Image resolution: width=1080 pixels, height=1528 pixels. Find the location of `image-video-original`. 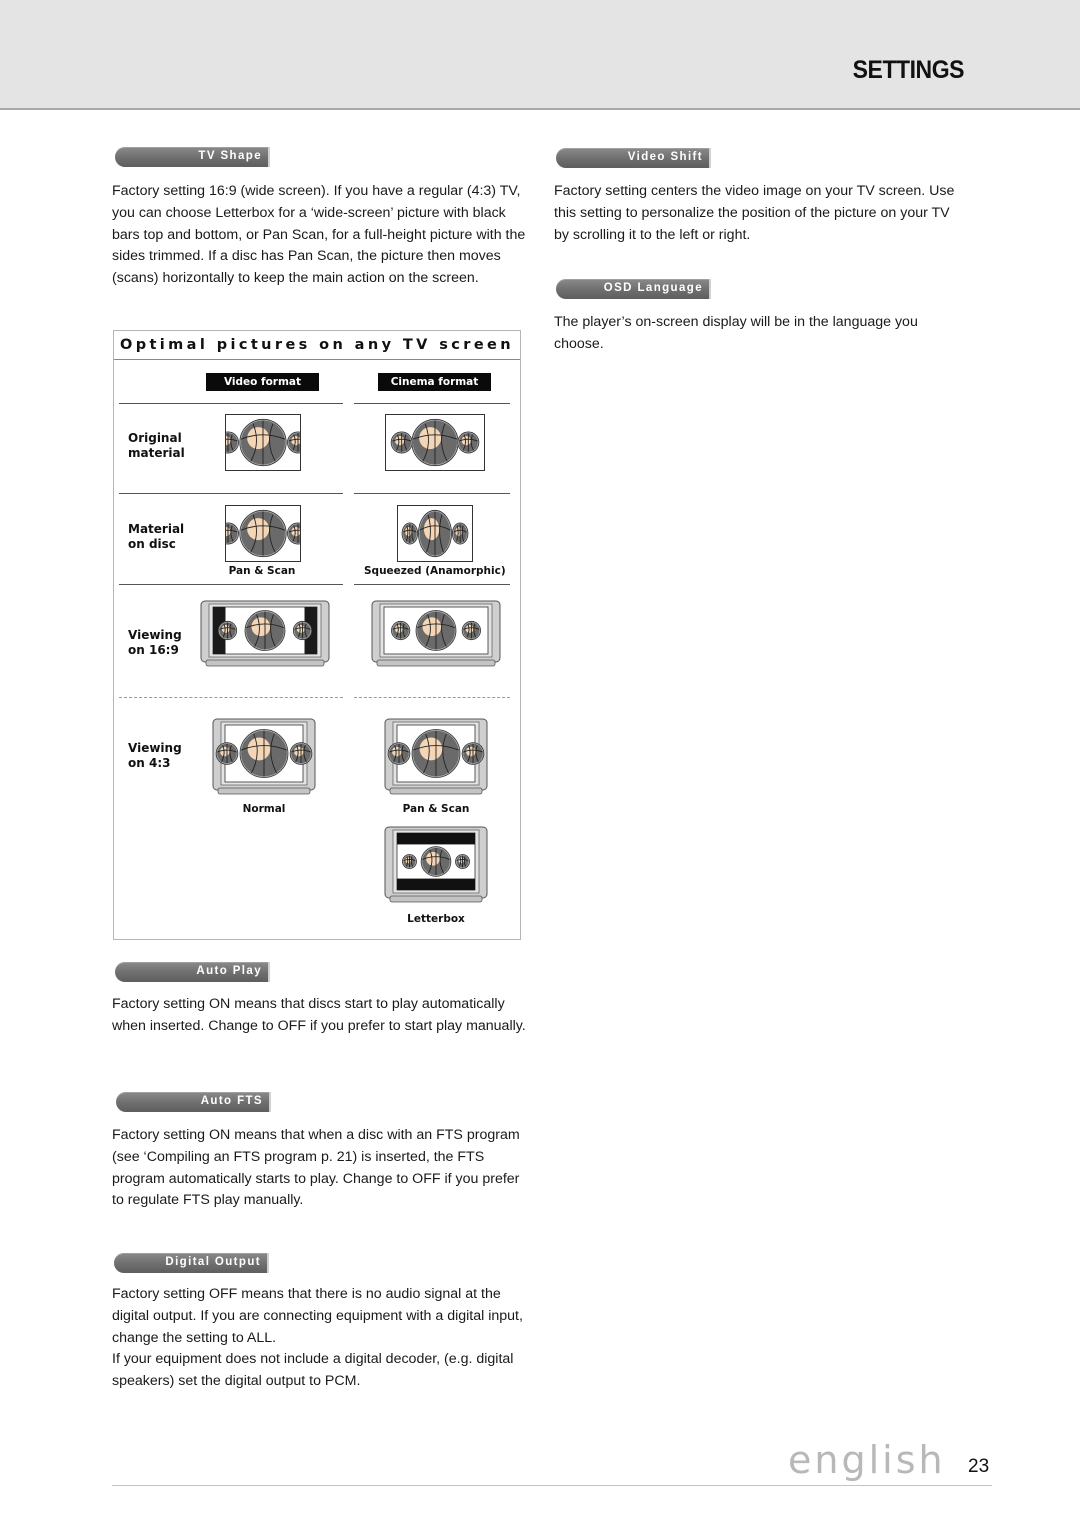

image-video-original is located at coordinates (263, 442).